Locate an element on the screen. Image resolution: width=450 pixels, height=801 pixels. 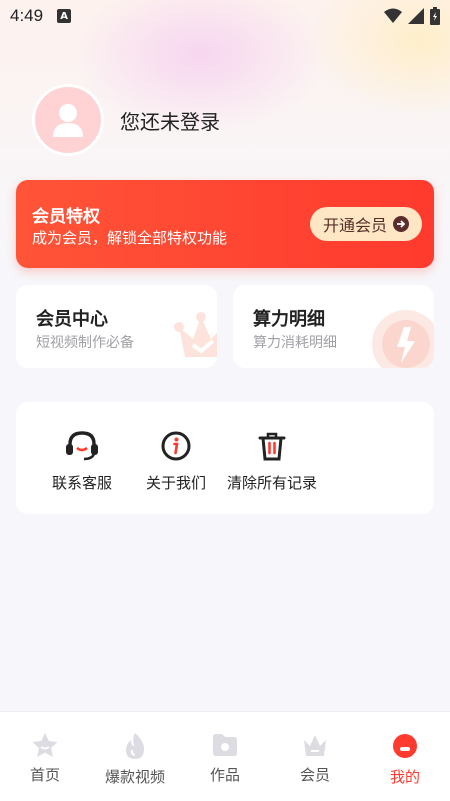
vip-title: 会员特权 is located at coordinates (66, 217).